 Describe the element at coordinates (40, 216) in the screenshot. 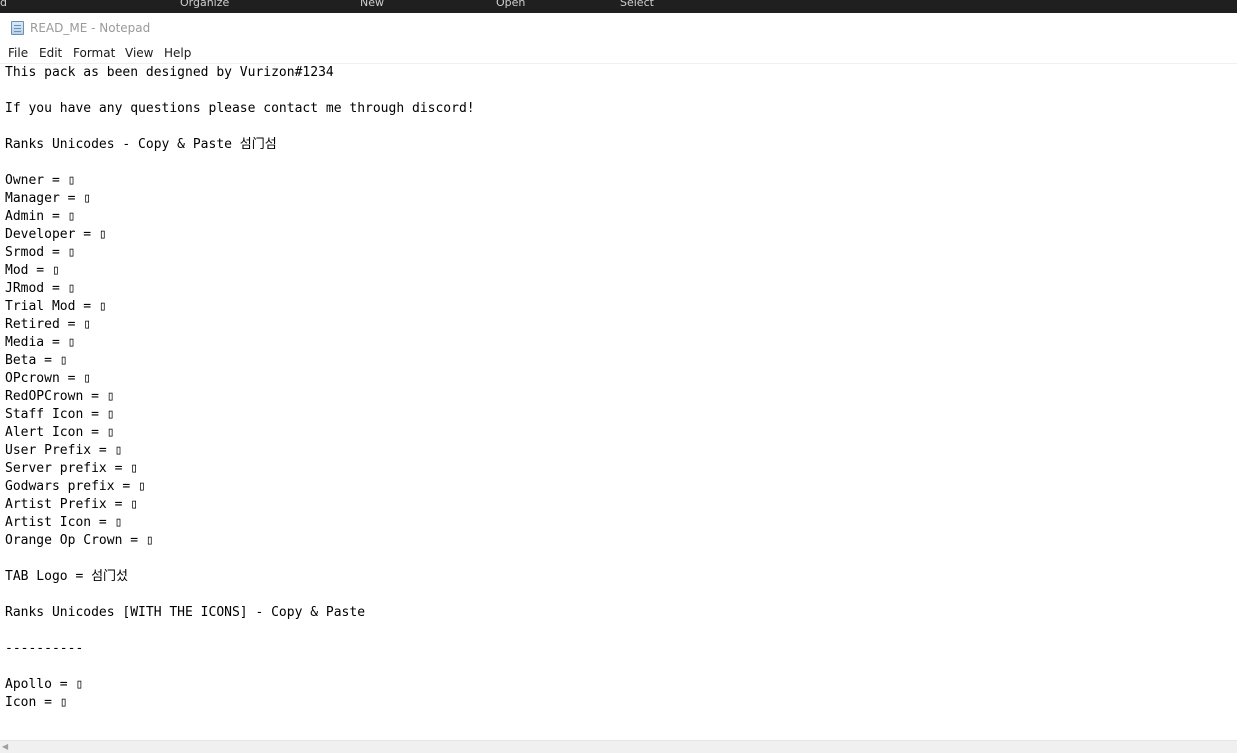

I see `text-line: Admin = ▯` at that location.